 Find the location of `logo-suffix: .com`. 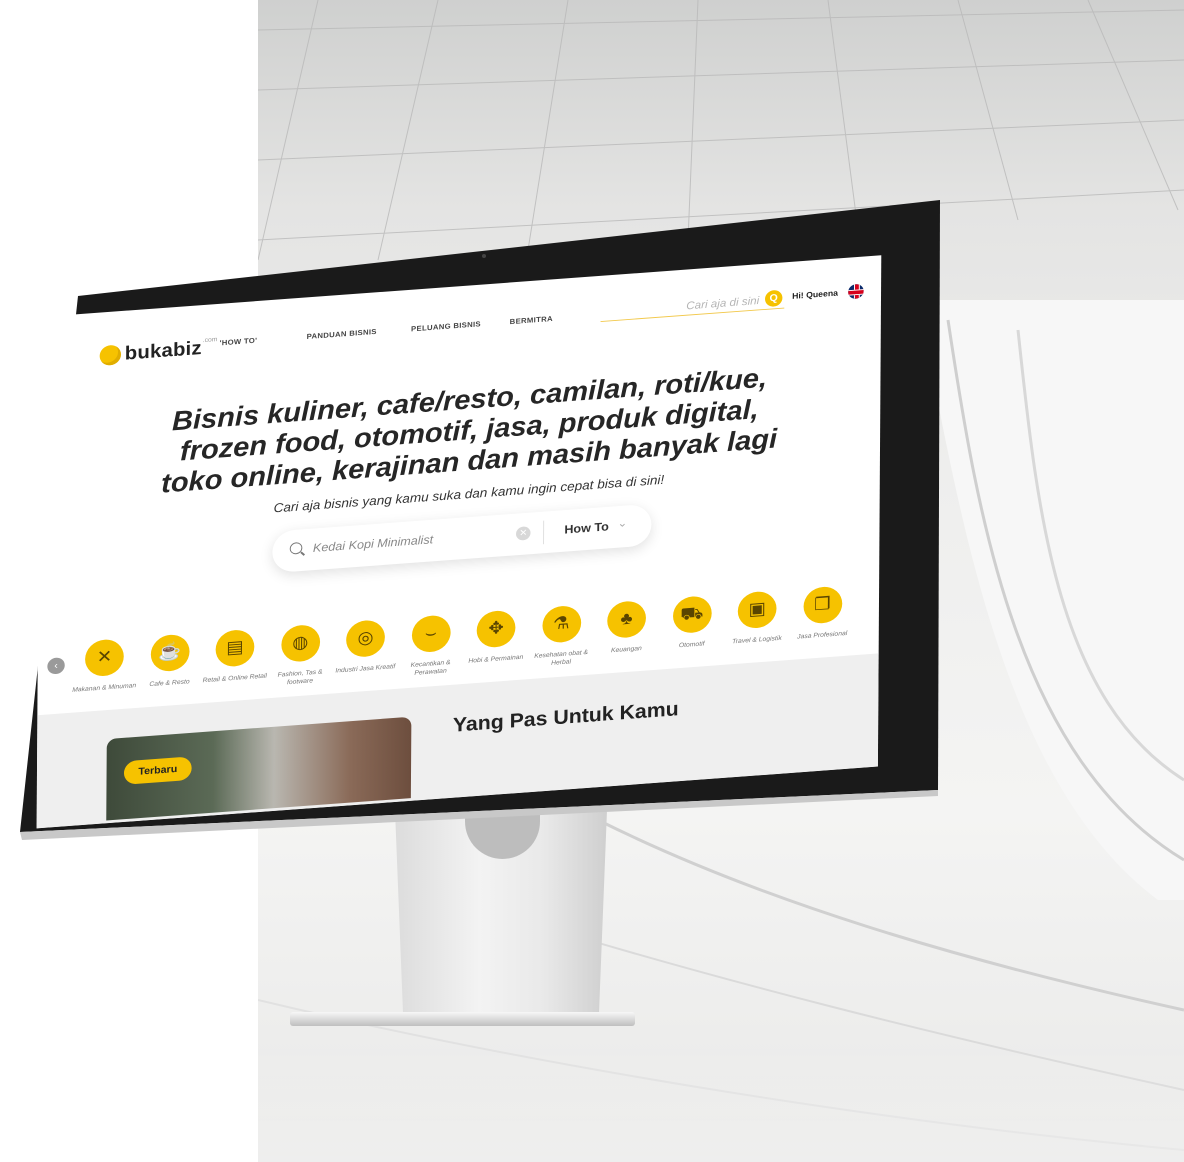

logo-suffix: .com is located at coordinates (210, 340).